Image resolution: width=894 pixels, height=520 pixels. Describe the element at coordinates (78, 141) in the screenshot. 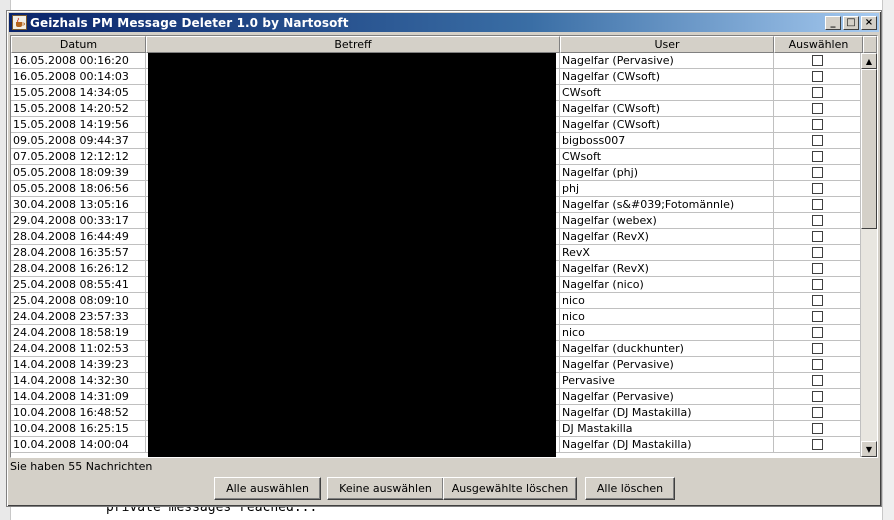

I see `date-cell: 09.05.2008 09:44:37` at that location.